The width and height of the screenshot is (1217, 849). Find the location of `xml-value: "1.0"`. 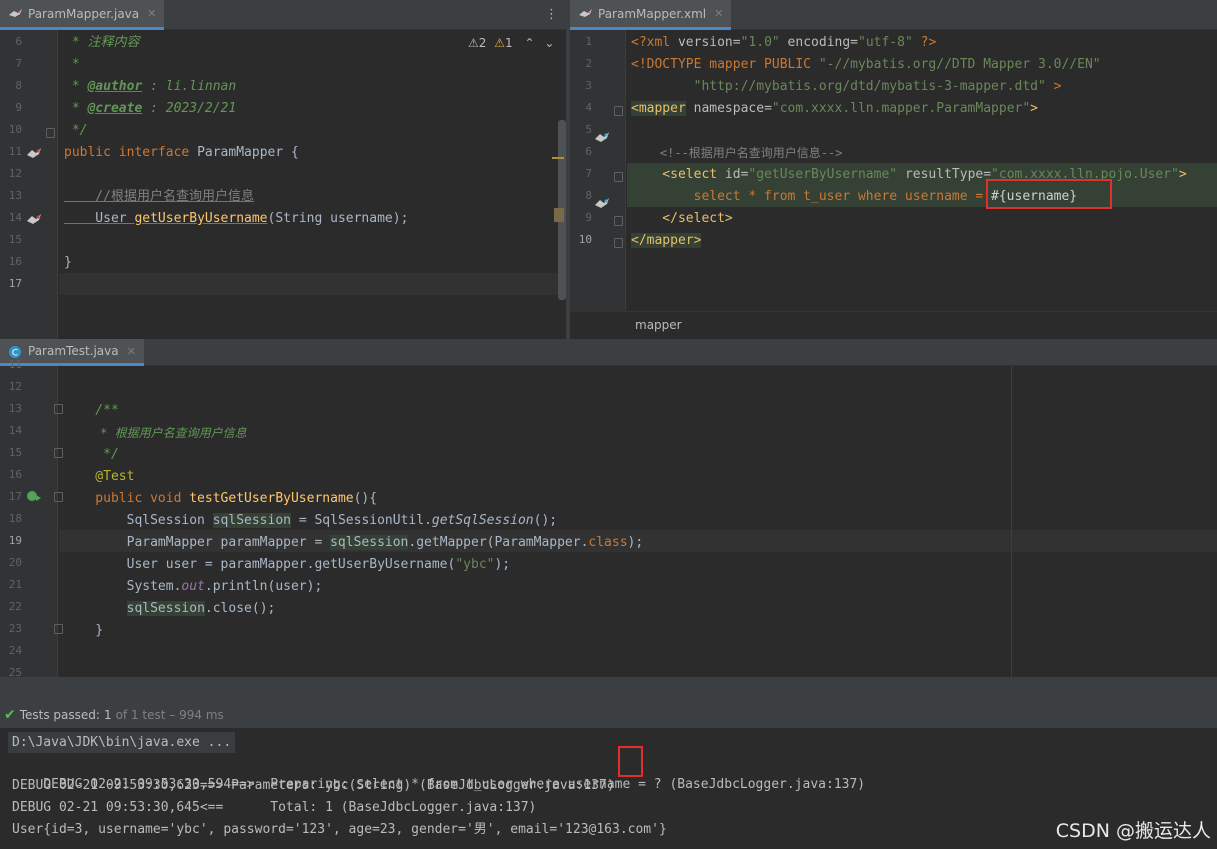

xml-value: "1.0" is located at coordinates (760, 42).